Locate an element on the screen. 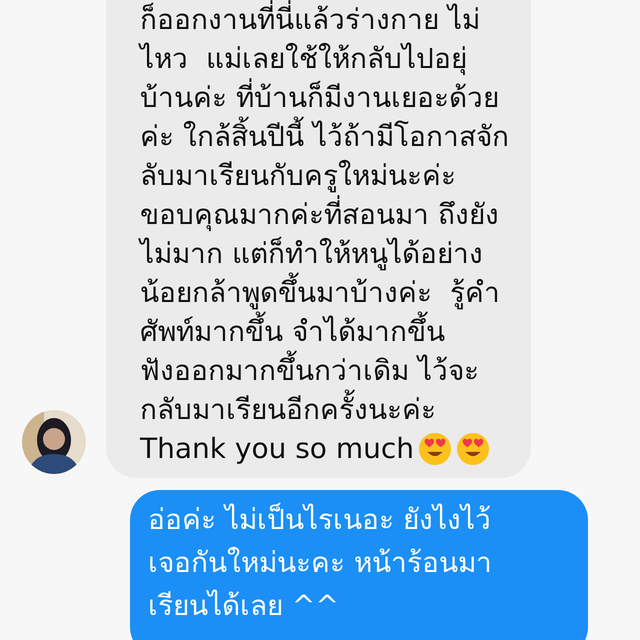 The height and width of the screenshot is (640, 640). message-text: อ่อค่ะ ไม่เป็นไรเนอะ ยังไงไว้ เจอกันใหม่นะคะ หน้าร้อนมา เรียนได้เลย ^^ is located at coordinates (320, 563).